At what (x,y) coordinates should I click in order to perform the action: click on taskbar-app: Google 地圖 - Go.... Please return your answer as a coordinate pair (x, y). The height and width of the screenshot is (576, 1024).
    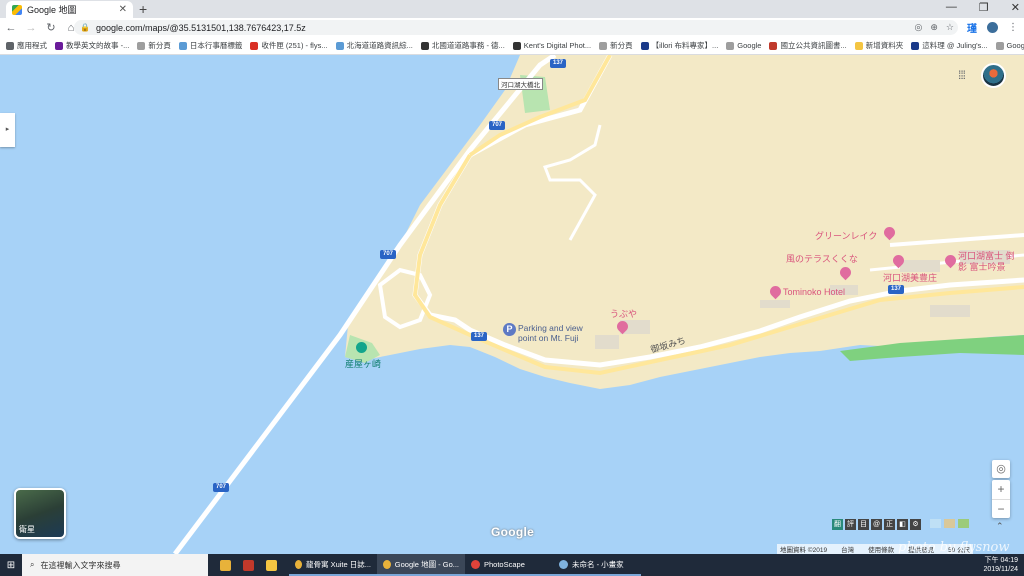
    Looking at the image, I should click on (421, 565).